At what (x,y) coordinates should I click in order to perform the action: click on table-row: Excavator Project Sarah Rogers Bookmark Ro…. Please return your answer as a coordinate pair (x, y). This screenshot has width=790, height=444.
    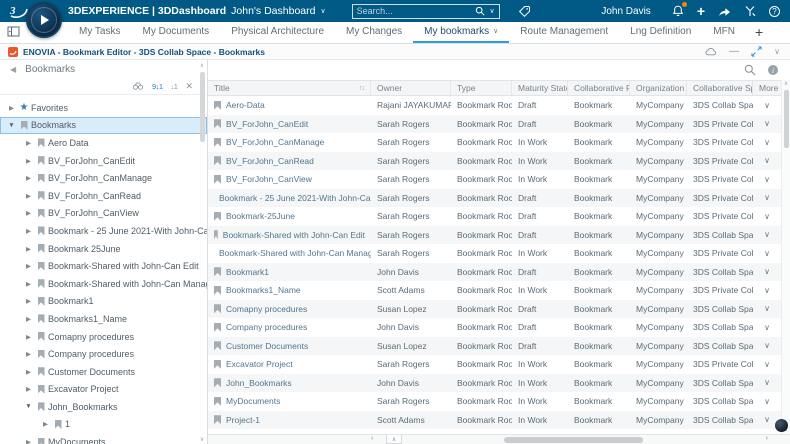
    Looking at the image, I should click on (494, 364).